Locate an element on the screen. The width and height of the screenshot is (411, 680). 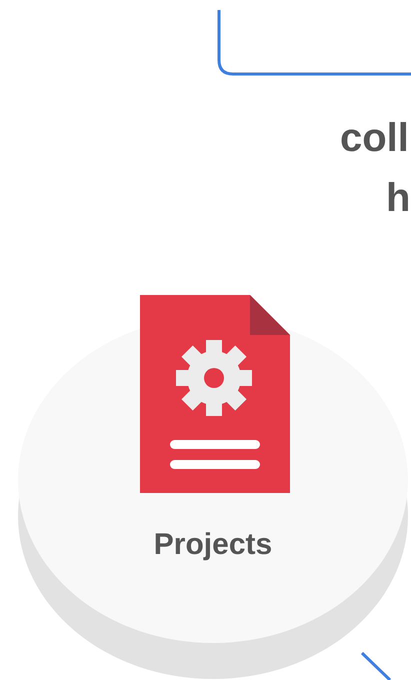
document-gear-icon is located at coordinates (215, 394).